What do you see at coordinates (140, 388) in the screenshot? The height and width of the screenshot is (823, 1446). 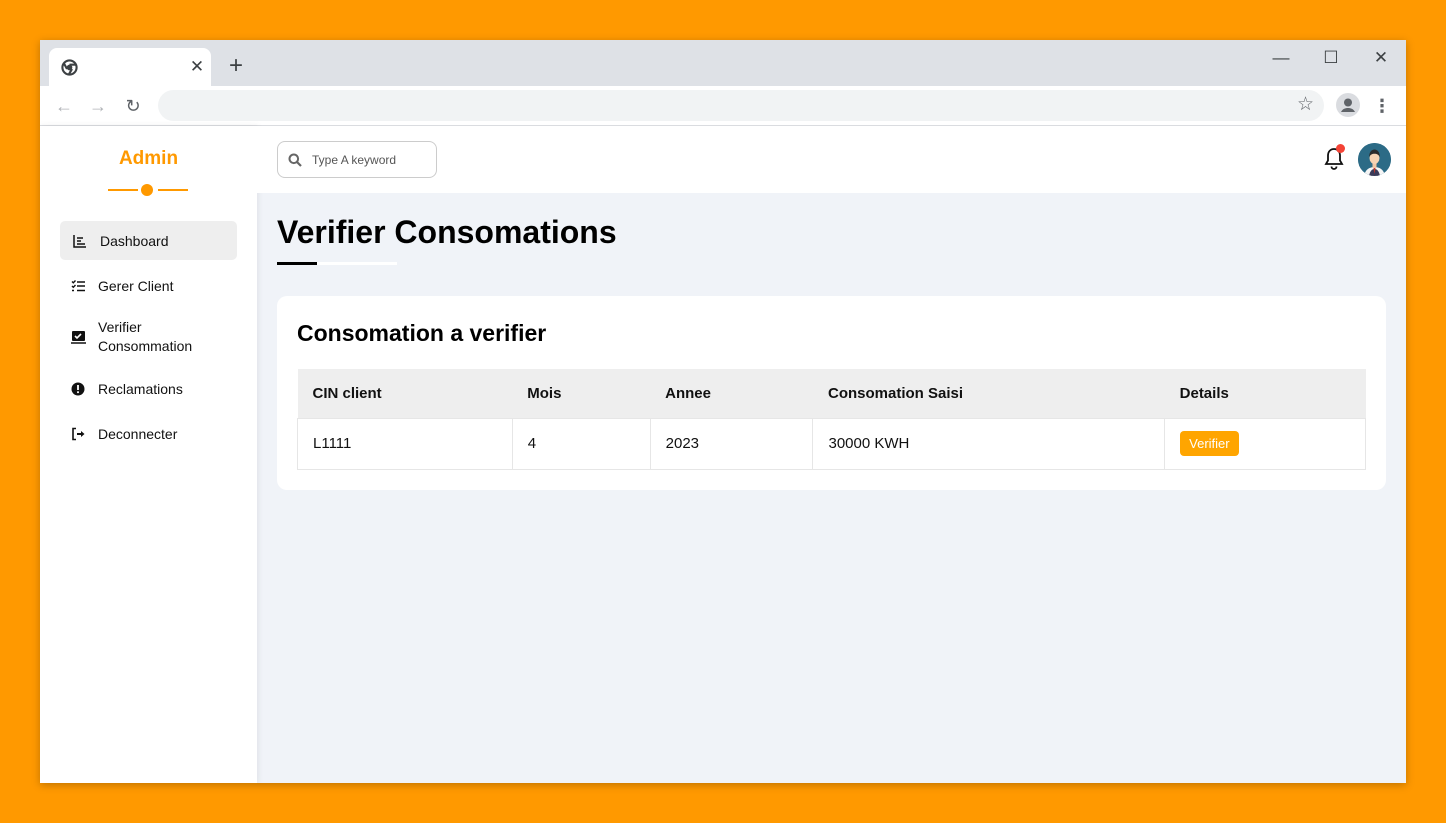 I see `sidebar-item-label: Reclamations` at bounding box center [140, 388].